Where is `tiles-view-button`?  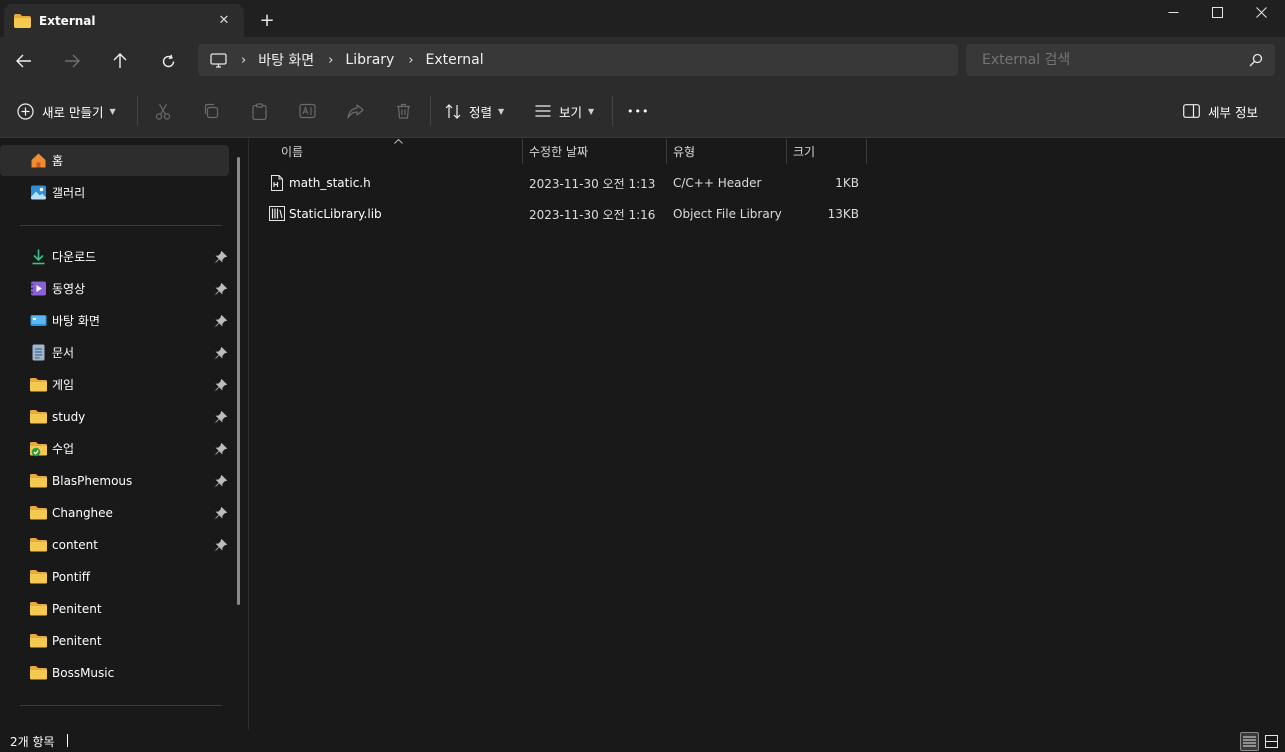
tiles-view-button is located at coordinates (1271, 741).